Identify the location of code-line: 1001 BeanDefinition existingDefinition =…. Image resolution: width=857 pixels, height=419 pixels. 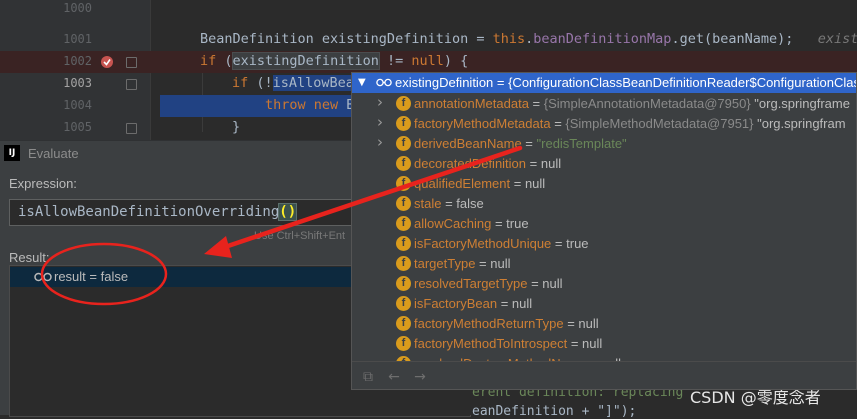
(428, 40).